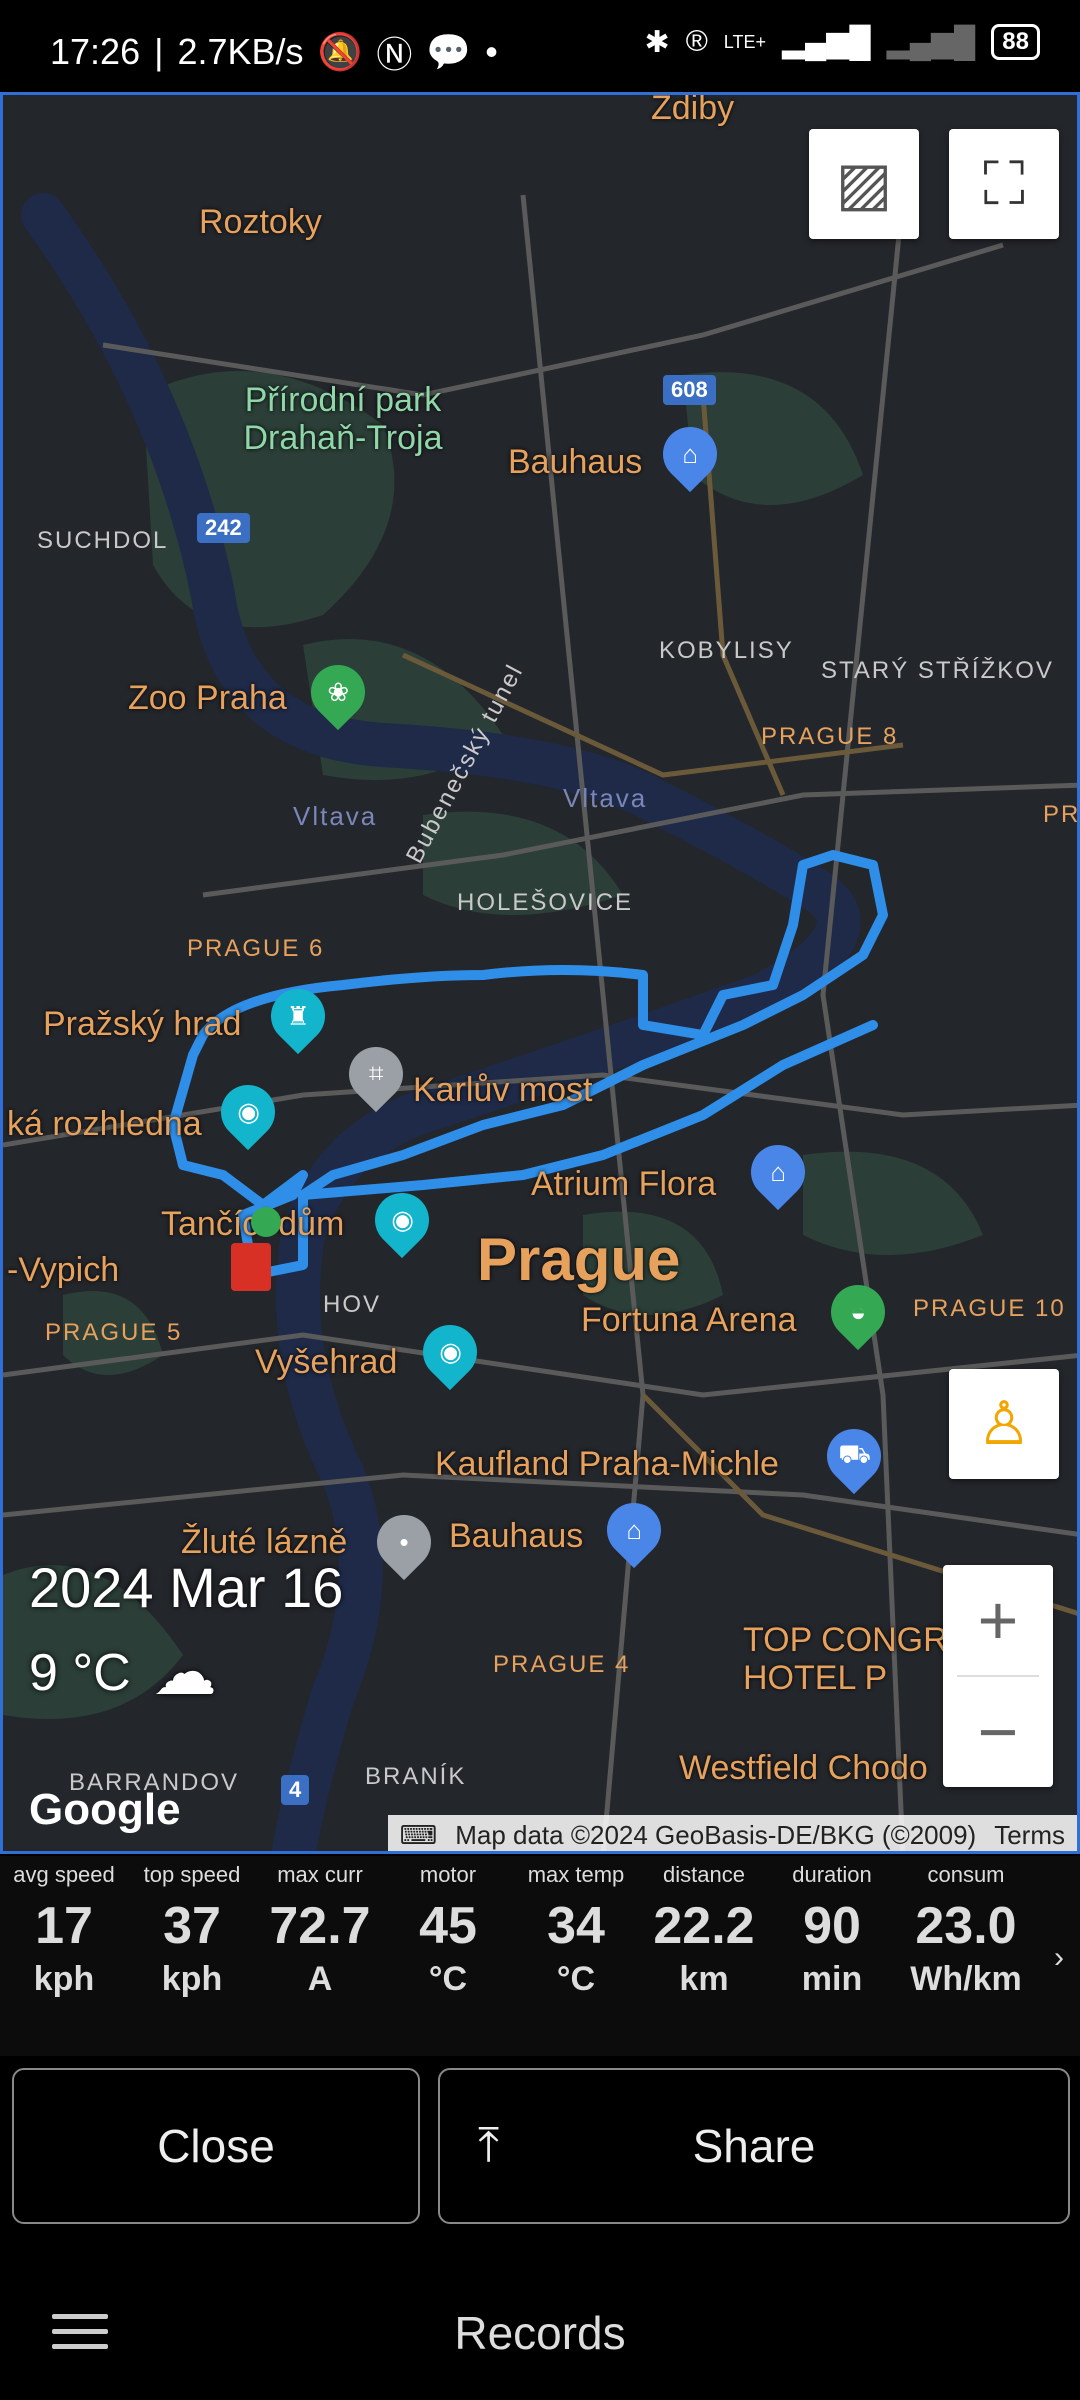  I want to click on map-layer-button: ▨, so click(864, 184).